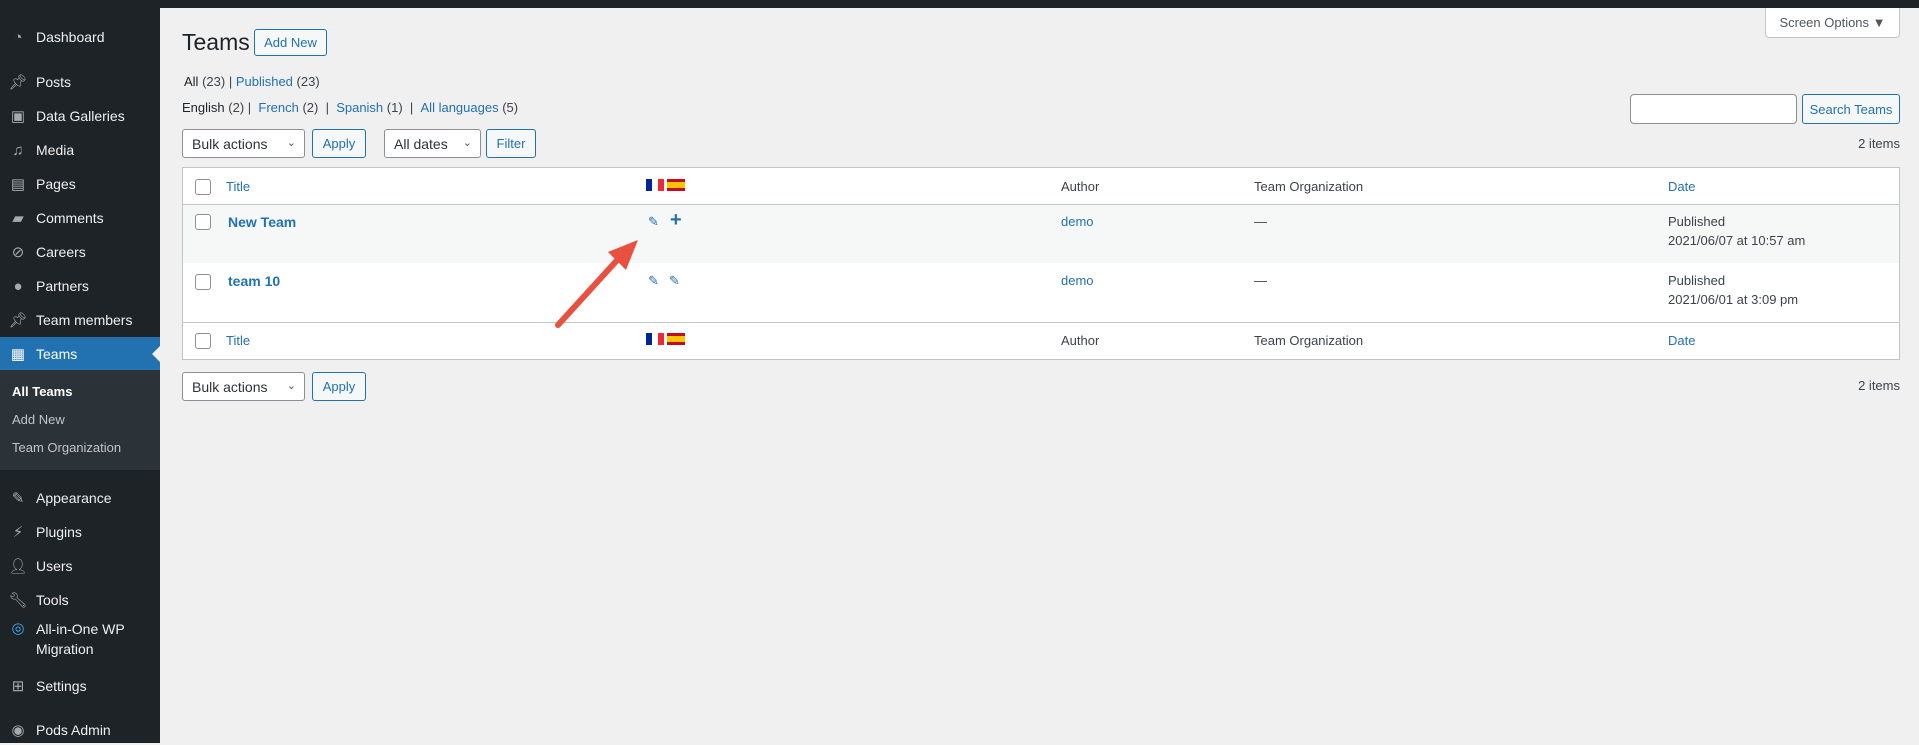  Describe the element at coordinates (1832, 23) in the screenshot. I see `screen-options-button: Screen Options ▼` at that location.